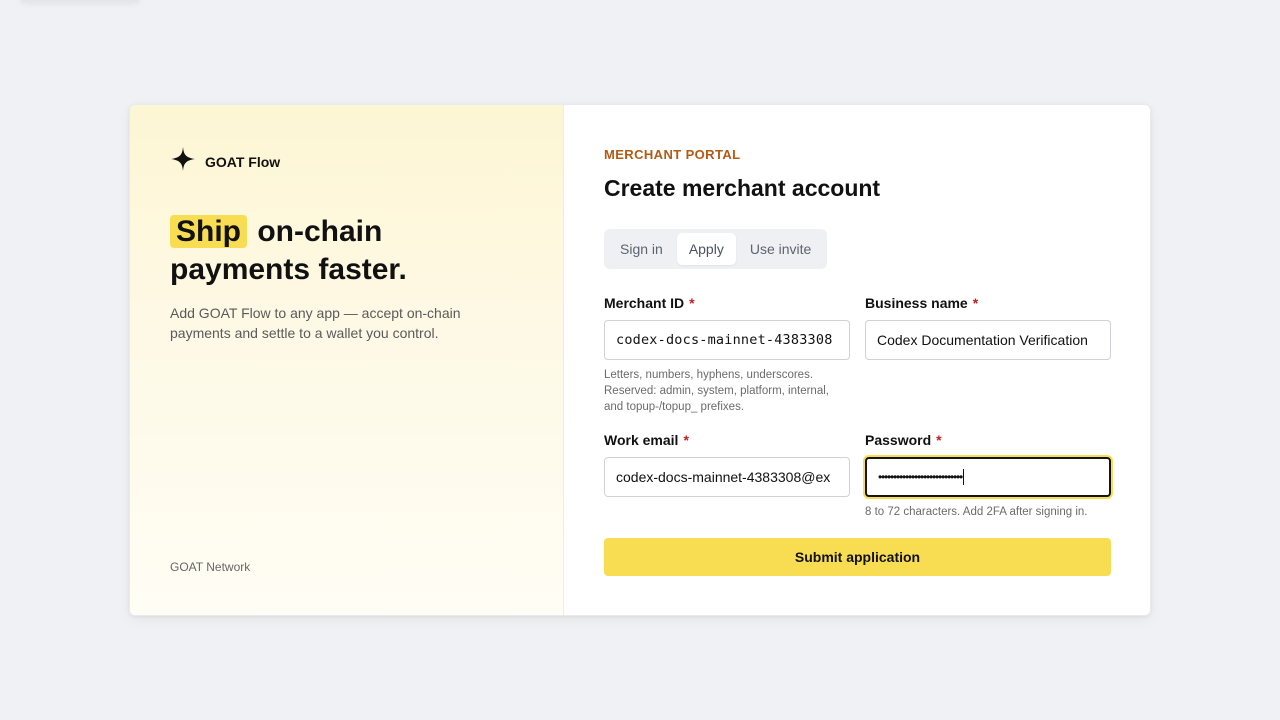  I want to click on auth-tabs: Sign in Apply Use invite, so click(716, 249).